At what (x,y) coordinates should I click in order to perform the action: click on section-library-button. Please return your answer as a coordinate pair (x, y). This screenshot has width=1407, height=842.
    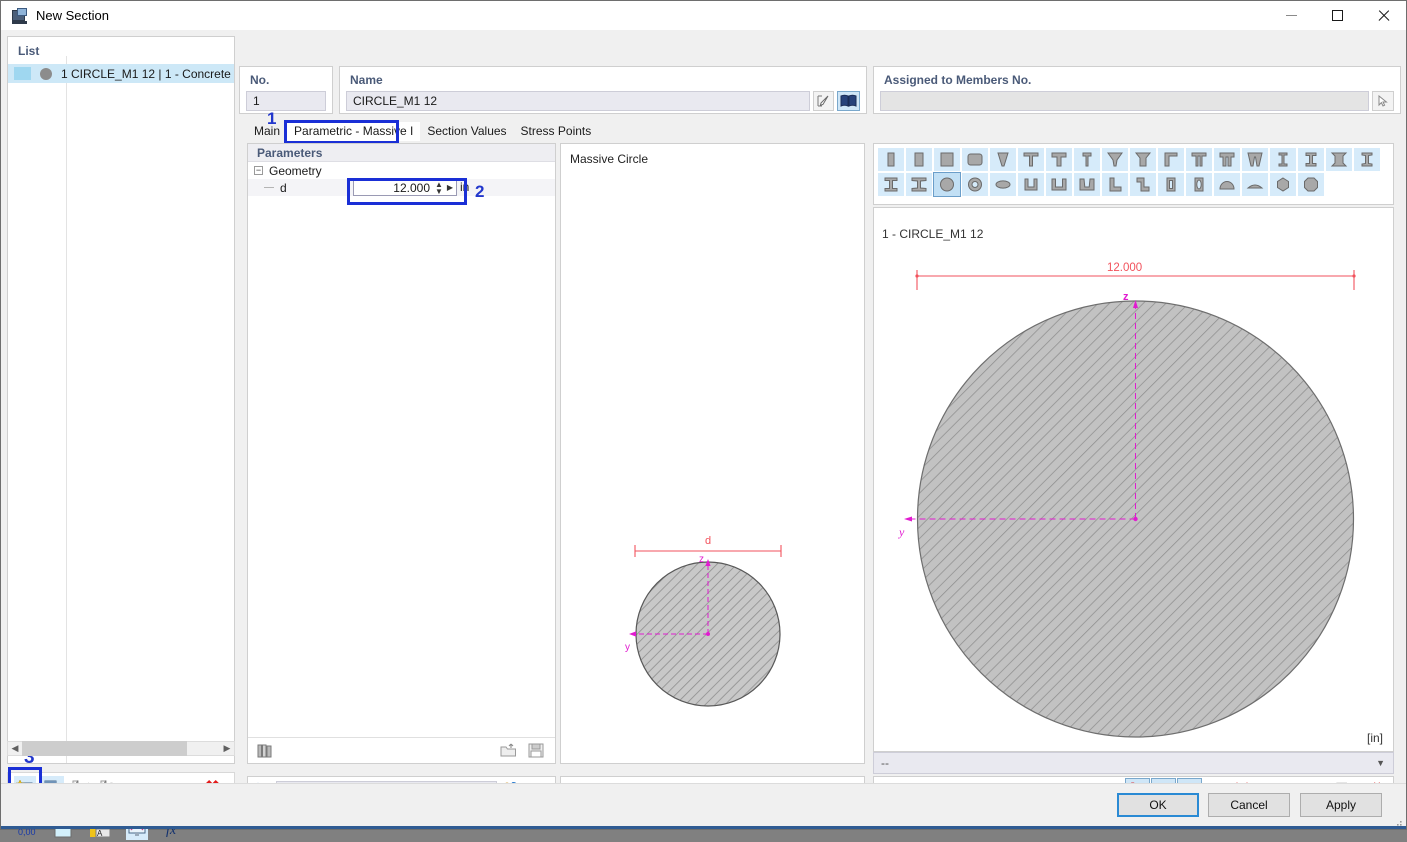
    Looking at the image, I should click on (848, 101).